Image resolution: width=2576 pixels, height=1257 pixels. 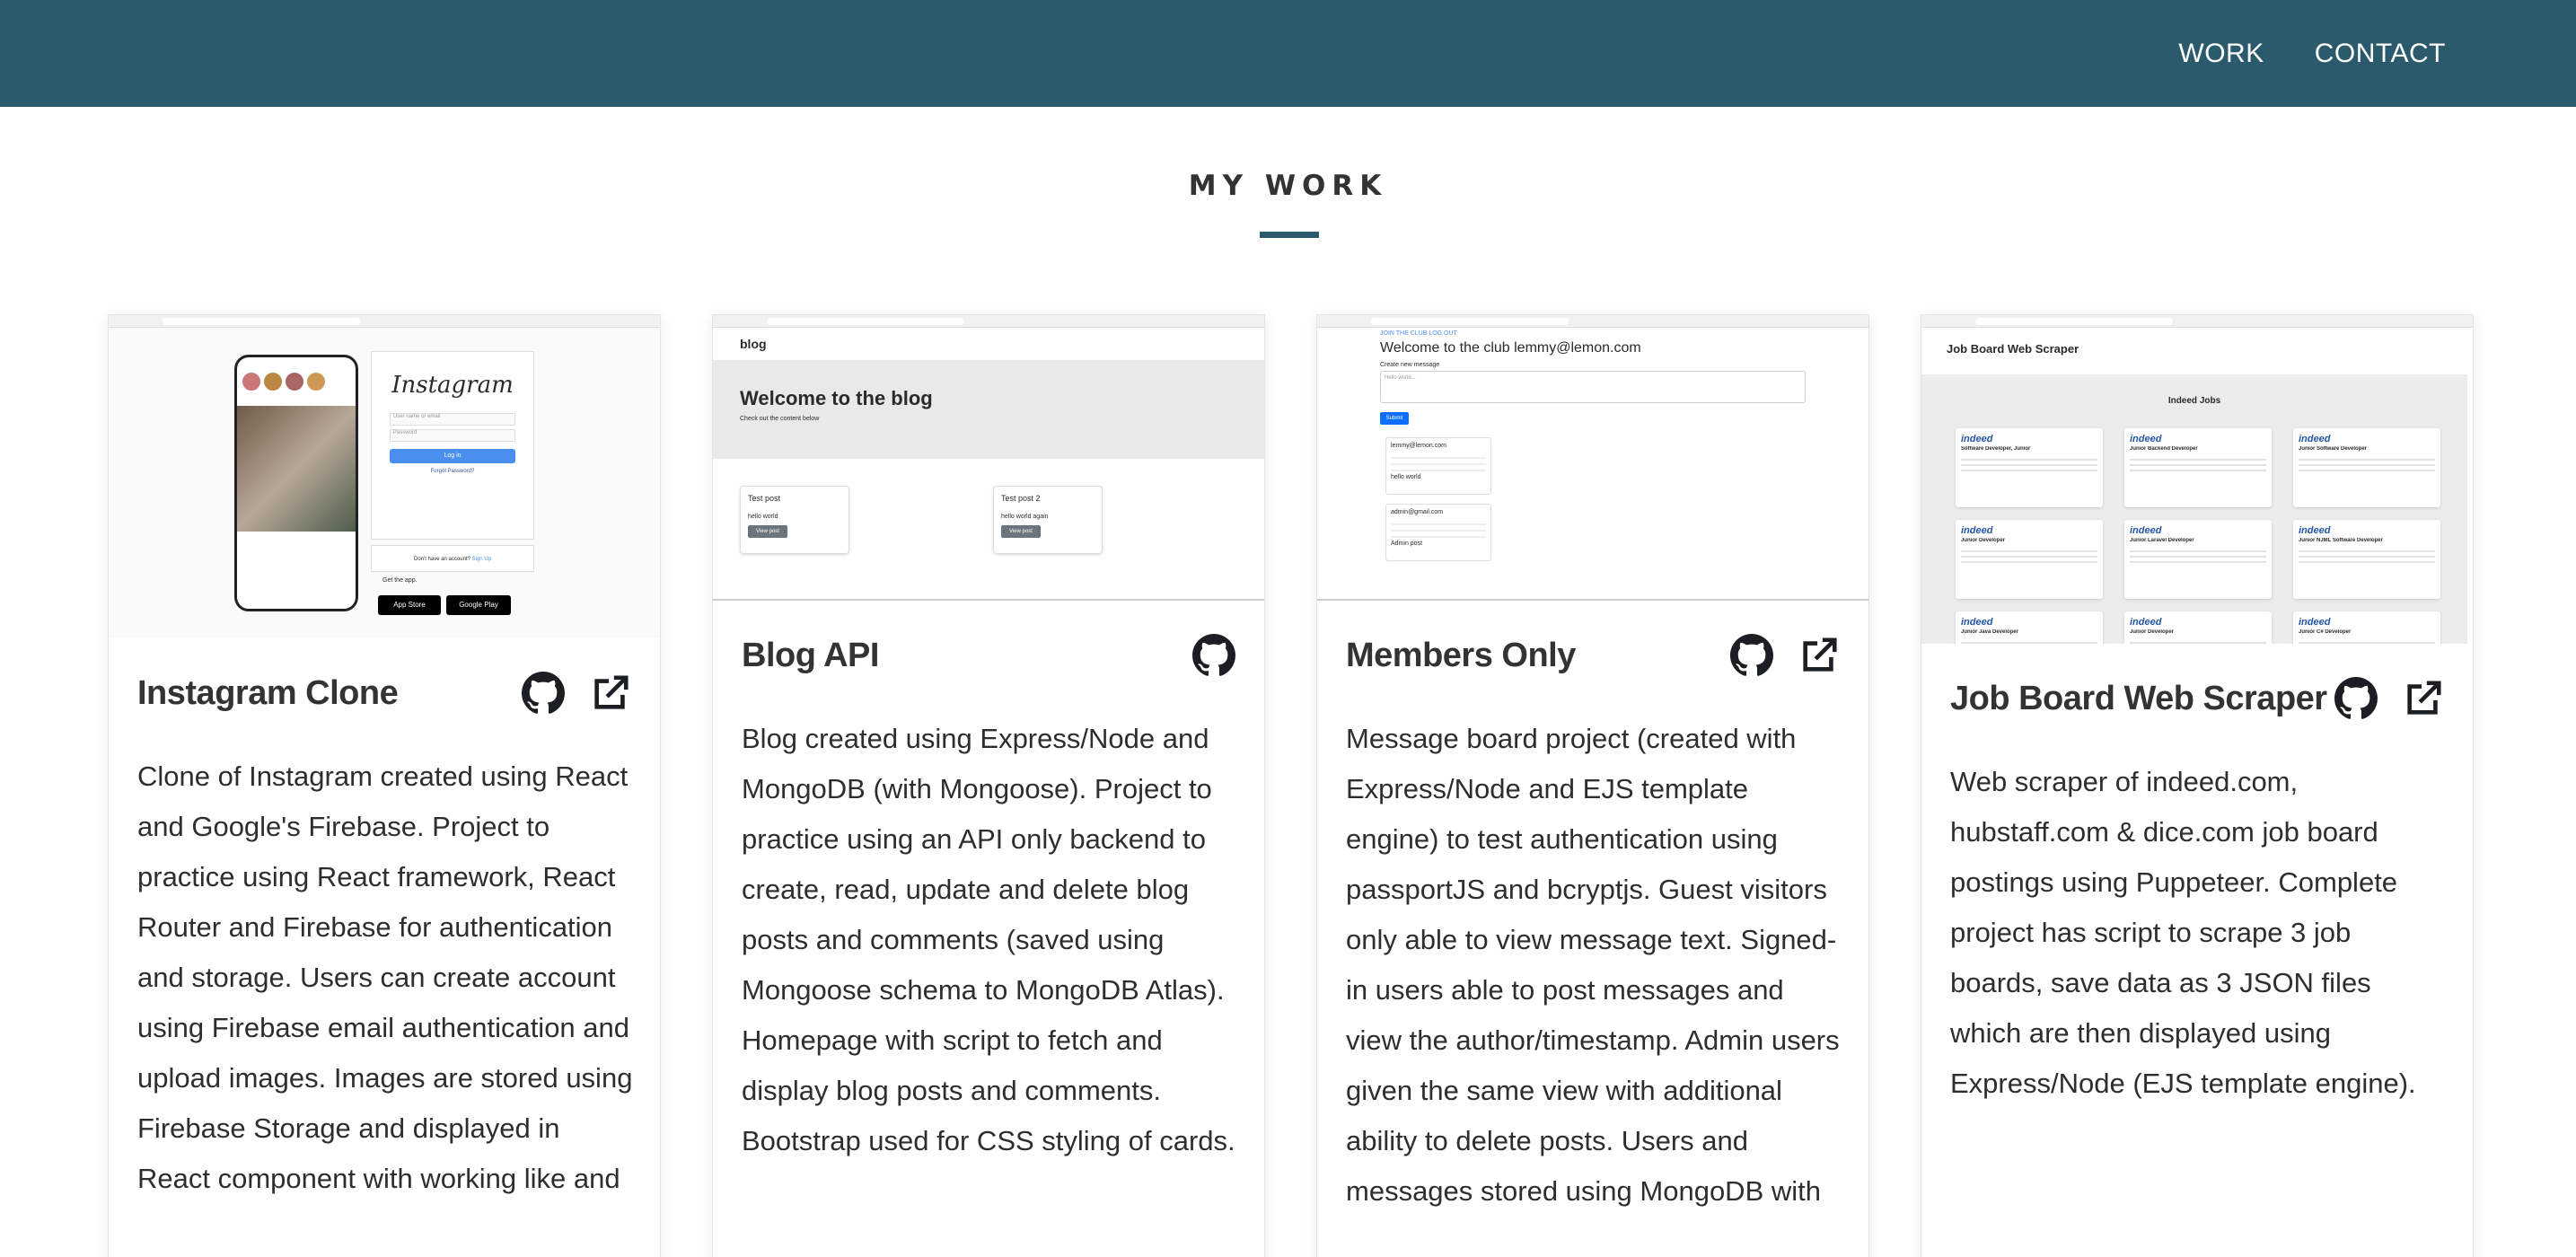 I want to click on thumb-job-card: indeed Junior Backend Developer, so click(x=2198, y=468).